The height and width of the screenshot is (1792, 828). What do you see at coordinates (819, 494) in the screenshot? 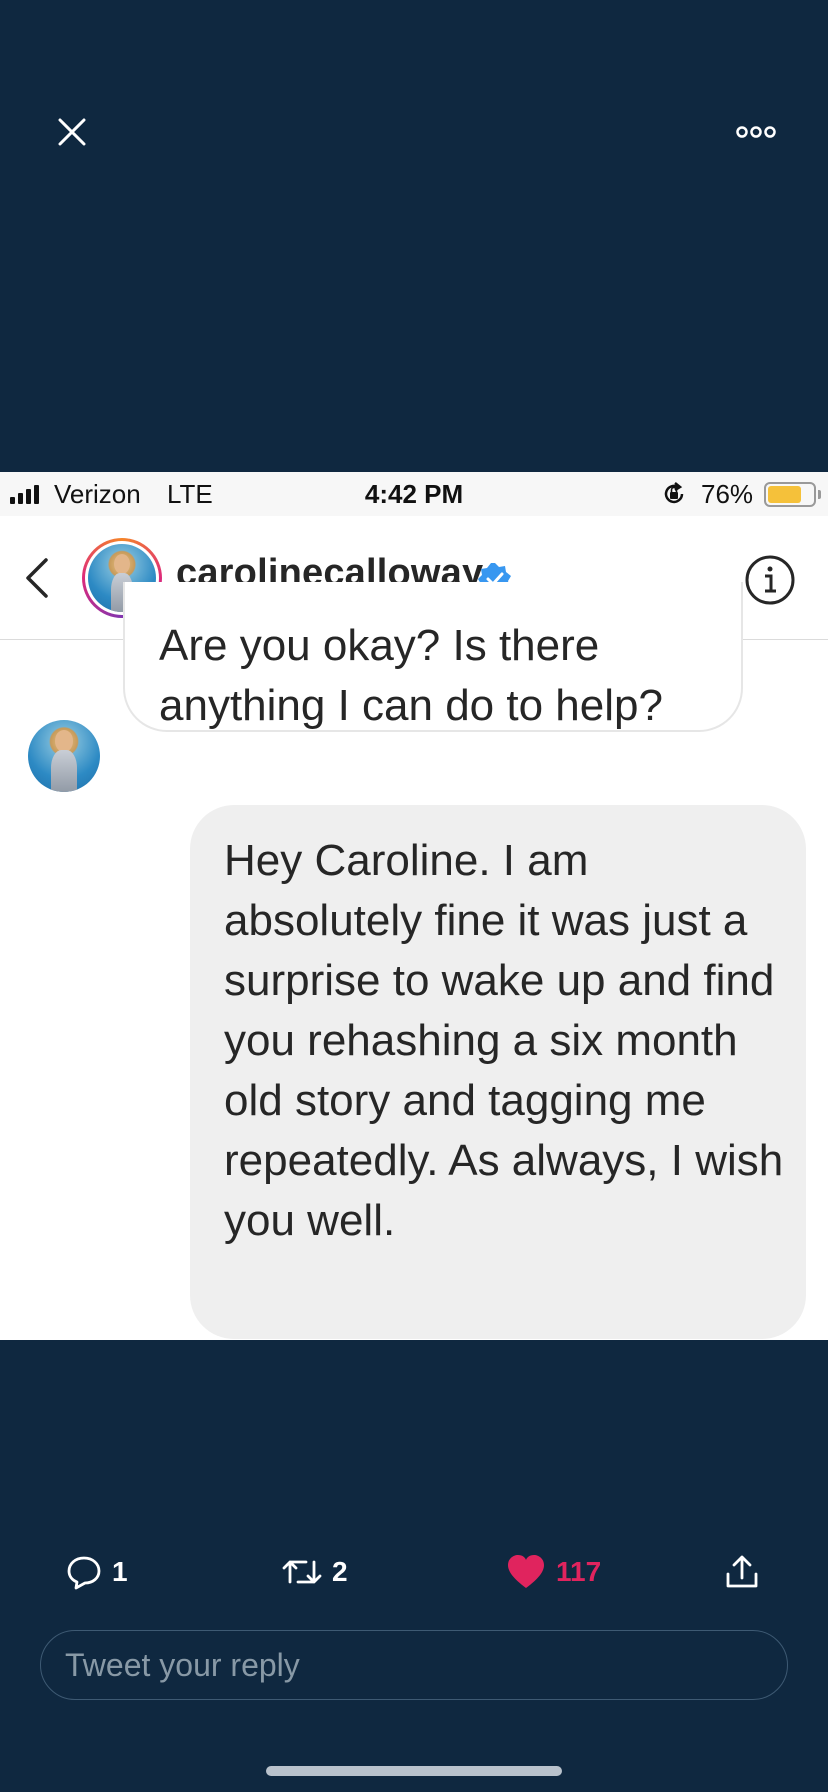
I see `battery-cap` at bounding box center [819, 494].